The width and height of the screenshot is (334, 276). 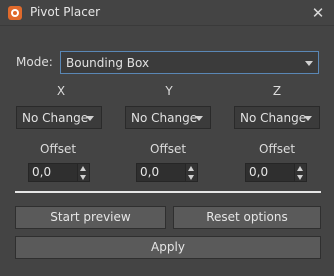 What do you see at coordinates (277, 91) in the screenshot?
I see `axis-label-z: Z` at bounding box center [277, 91].